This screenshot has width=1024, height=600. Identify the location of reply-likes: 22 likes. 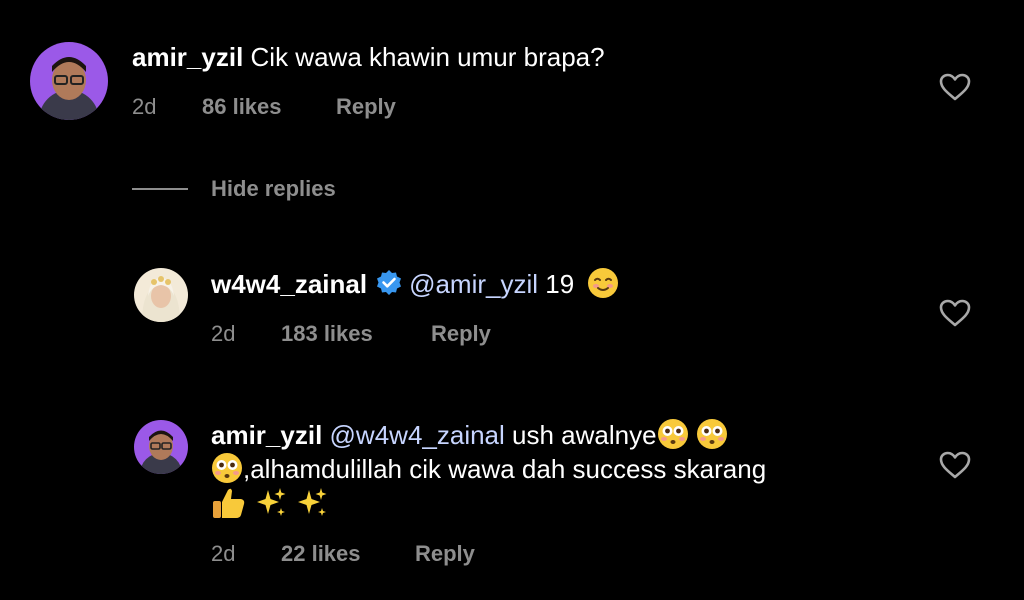
(348, 554).